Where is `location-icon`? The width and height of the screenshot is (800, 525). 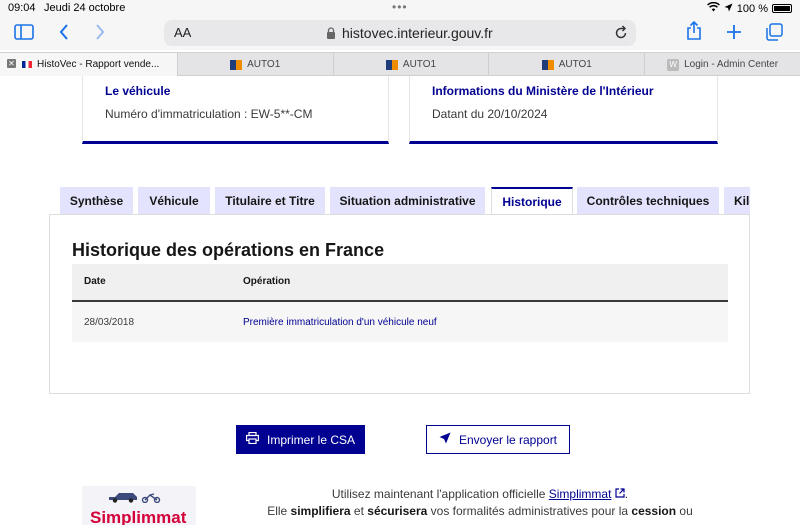 location-icon is located at coordinates (728, 9).